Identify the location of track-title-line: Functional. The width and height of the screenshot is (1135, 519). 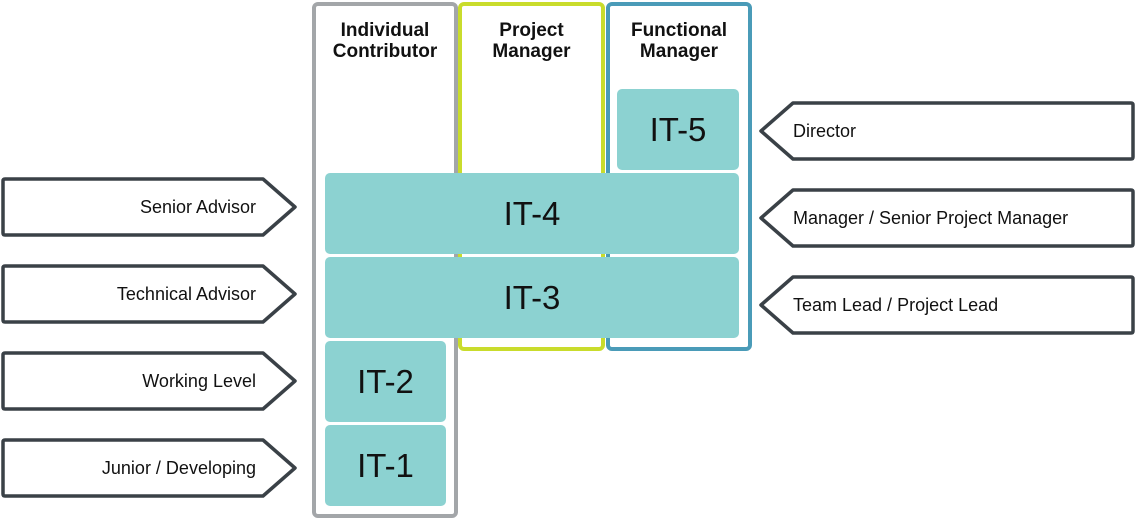
(679, 30).